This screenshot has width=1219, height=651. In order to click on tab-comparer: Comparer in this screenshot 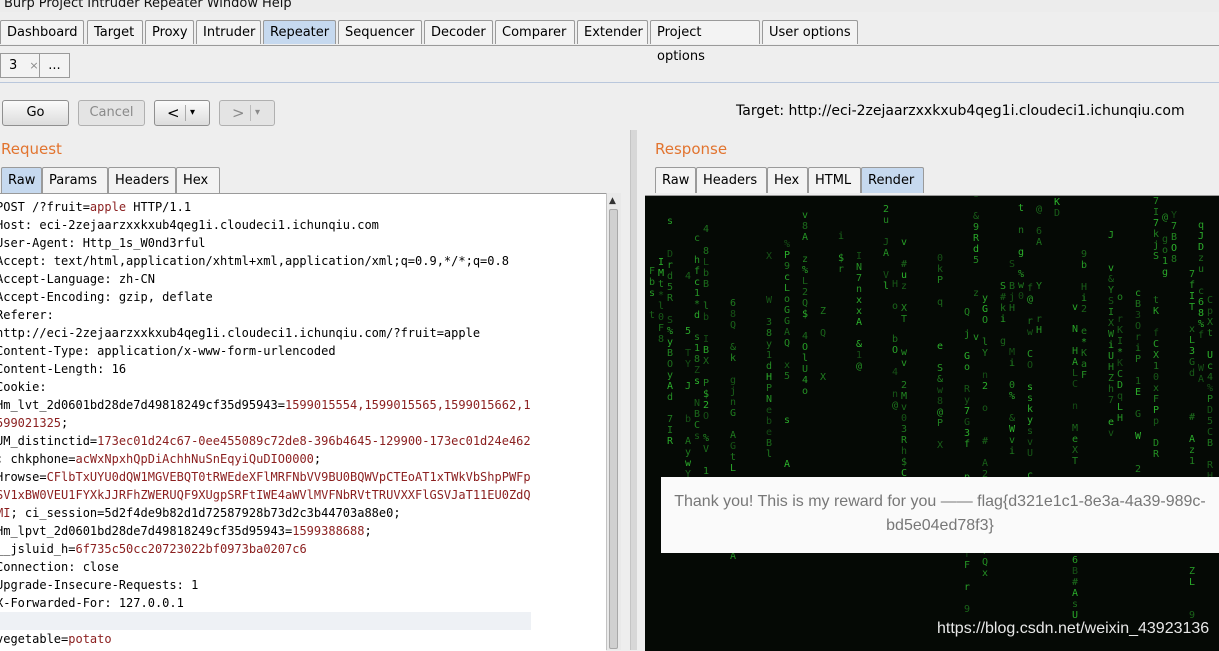, I will do `click(535, 32)`.